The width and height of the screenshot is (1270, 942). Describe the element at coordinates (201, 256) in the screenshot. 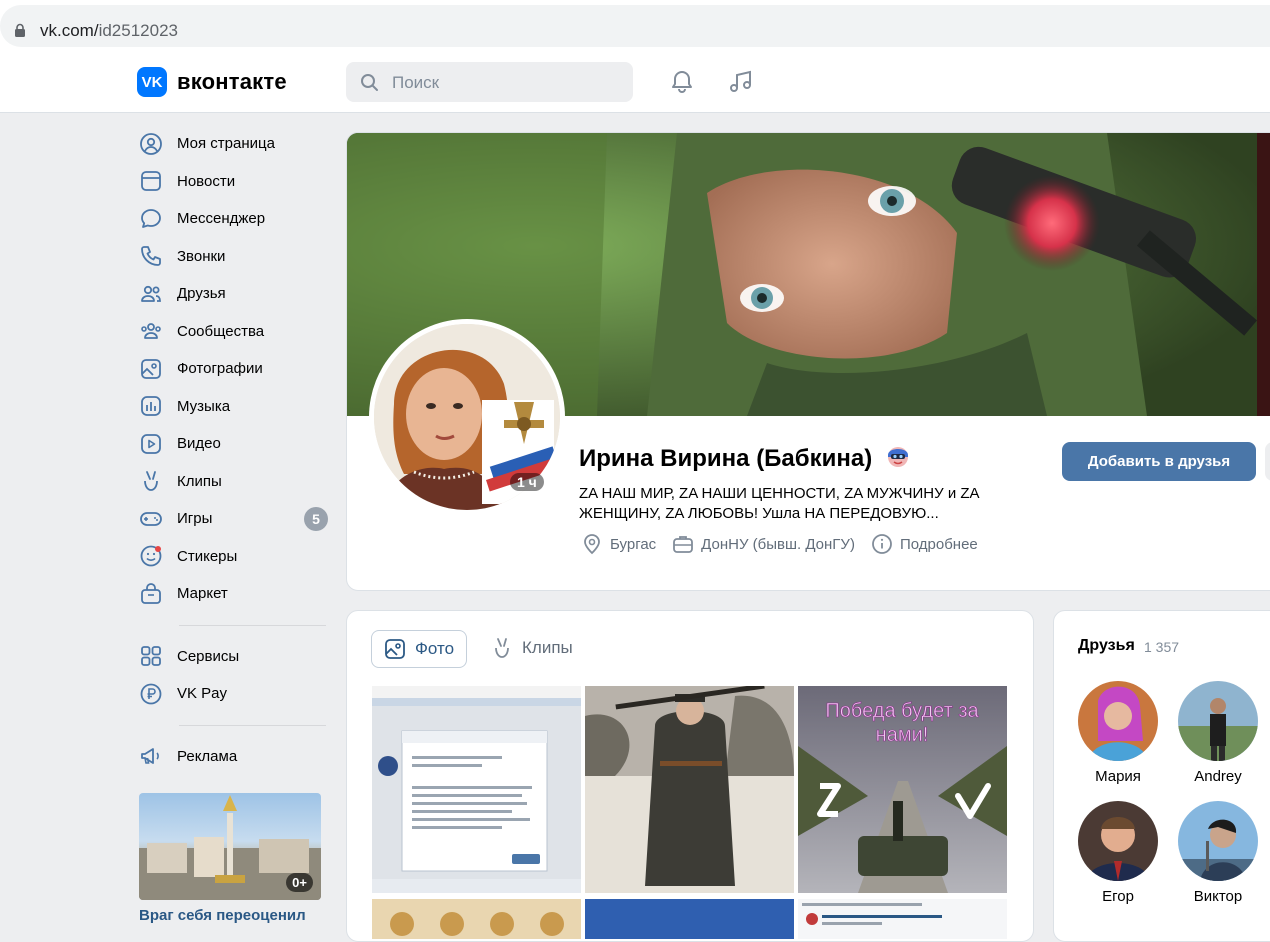

I see `sidebar-item-label: Звонки` at that location.